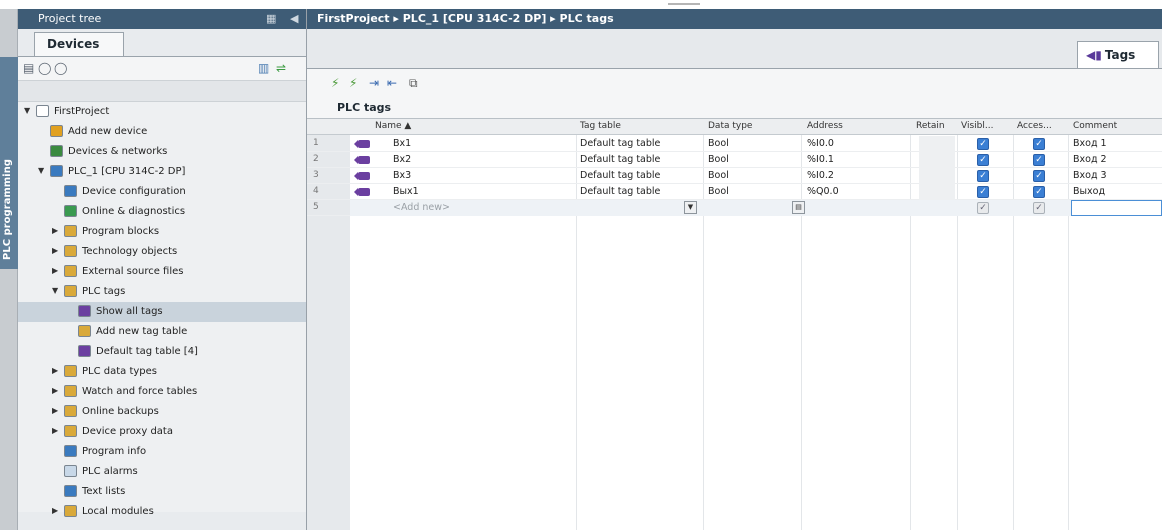 The height and width of the screenshot is (530, 1162). What do you see at coordinates (734, 208) in the screenshot?
I see `table-row-new: 5 <Add new> ▼ ▤ ✓ ✓` at bounding box center [734, 208].